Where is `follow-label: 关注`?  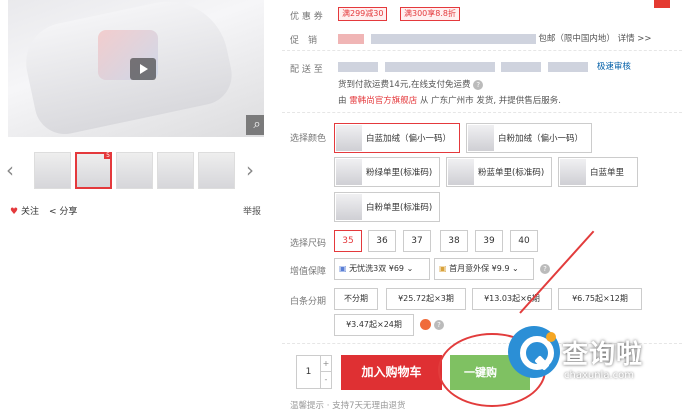 follow-label: 关注 is located at coordinates (29, 212).